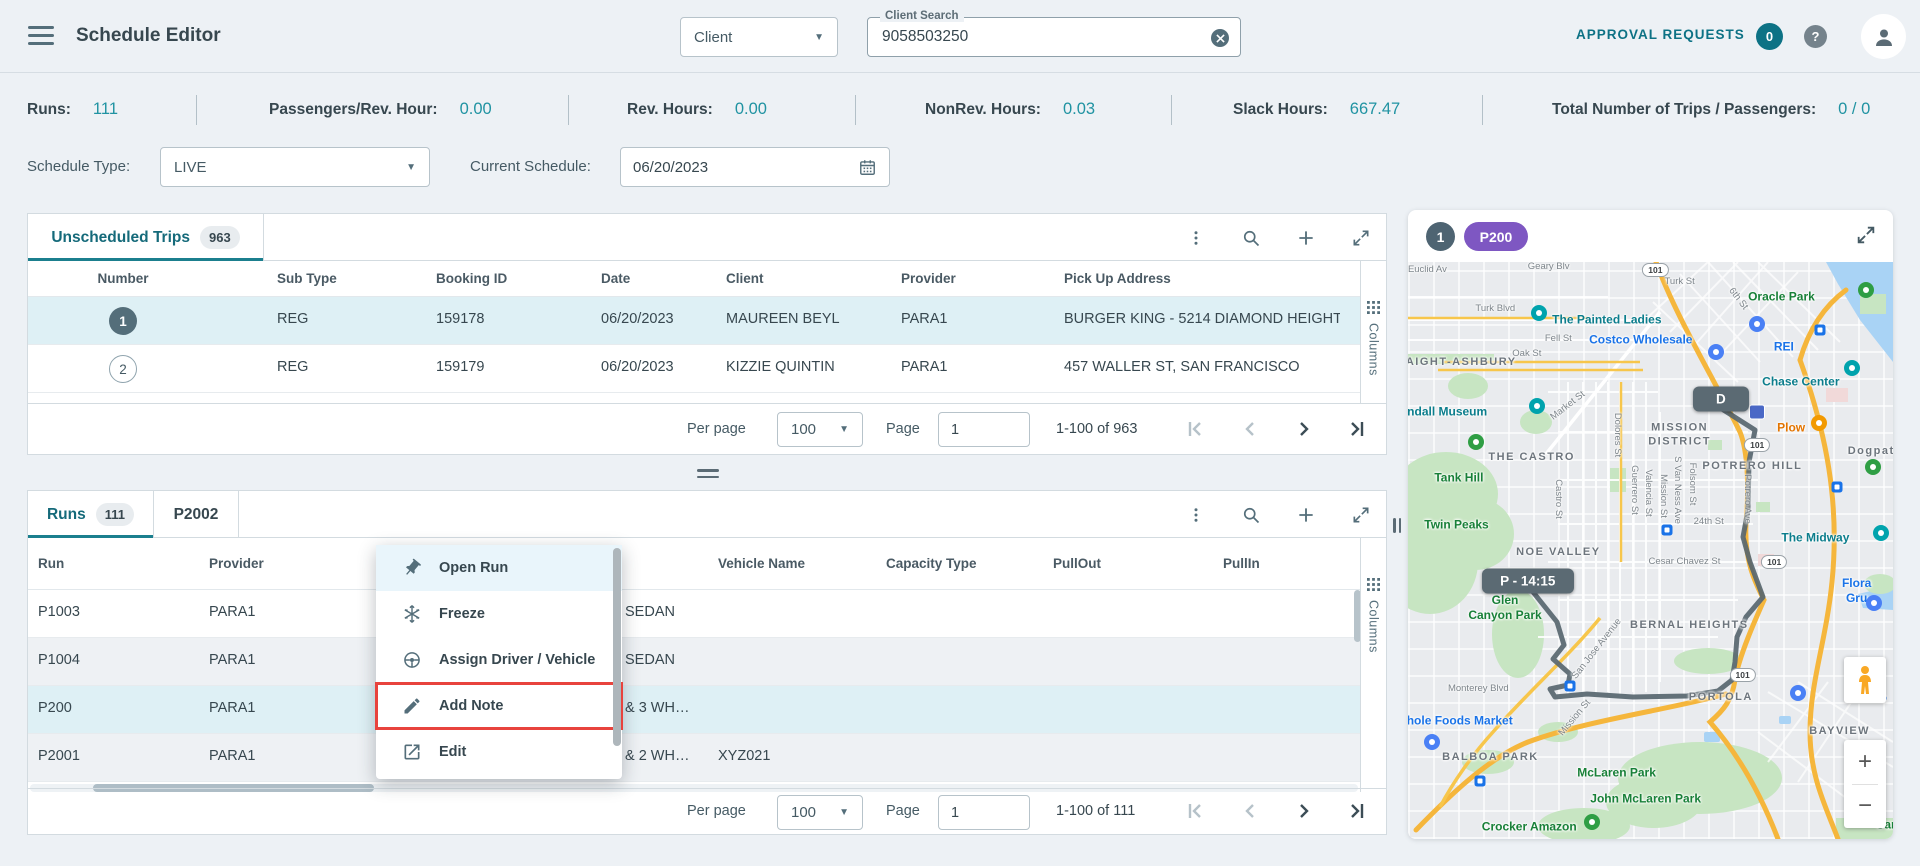  What do you see at coordinates (1316, 109) in the screenshot?
I see `stat-item: Slack Hours: 667.47` at bounding box center [1316, 109].